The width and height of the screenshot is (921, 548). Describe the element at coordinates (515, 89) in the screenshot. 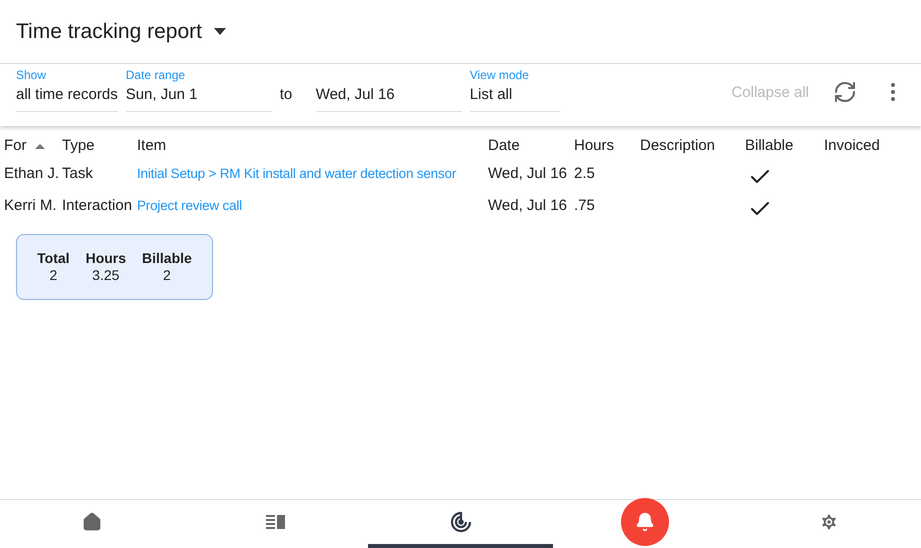

I see `view-mode-field: View mode List all` at that location.